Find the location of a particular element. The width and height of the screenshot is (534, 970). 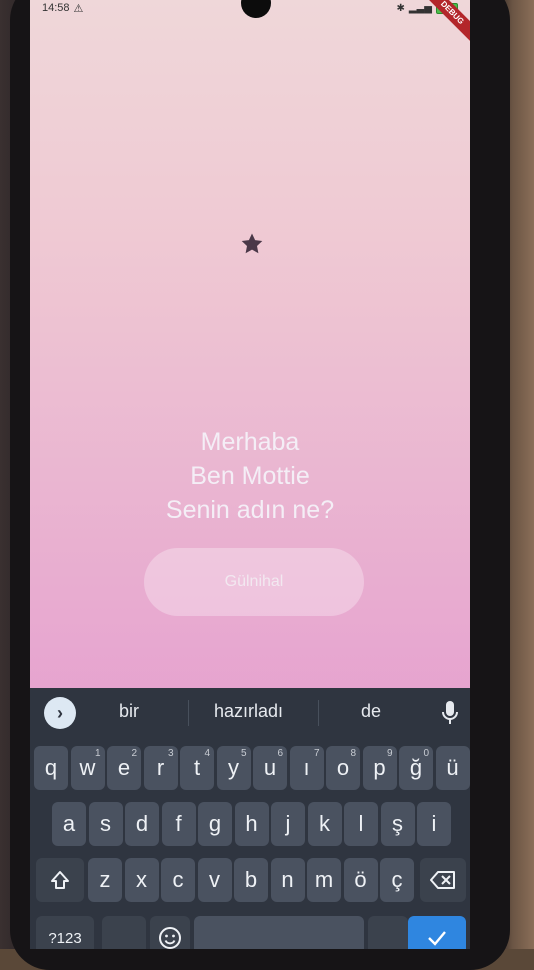

key-number-hint: 8 is located at coordinates (353, 753).